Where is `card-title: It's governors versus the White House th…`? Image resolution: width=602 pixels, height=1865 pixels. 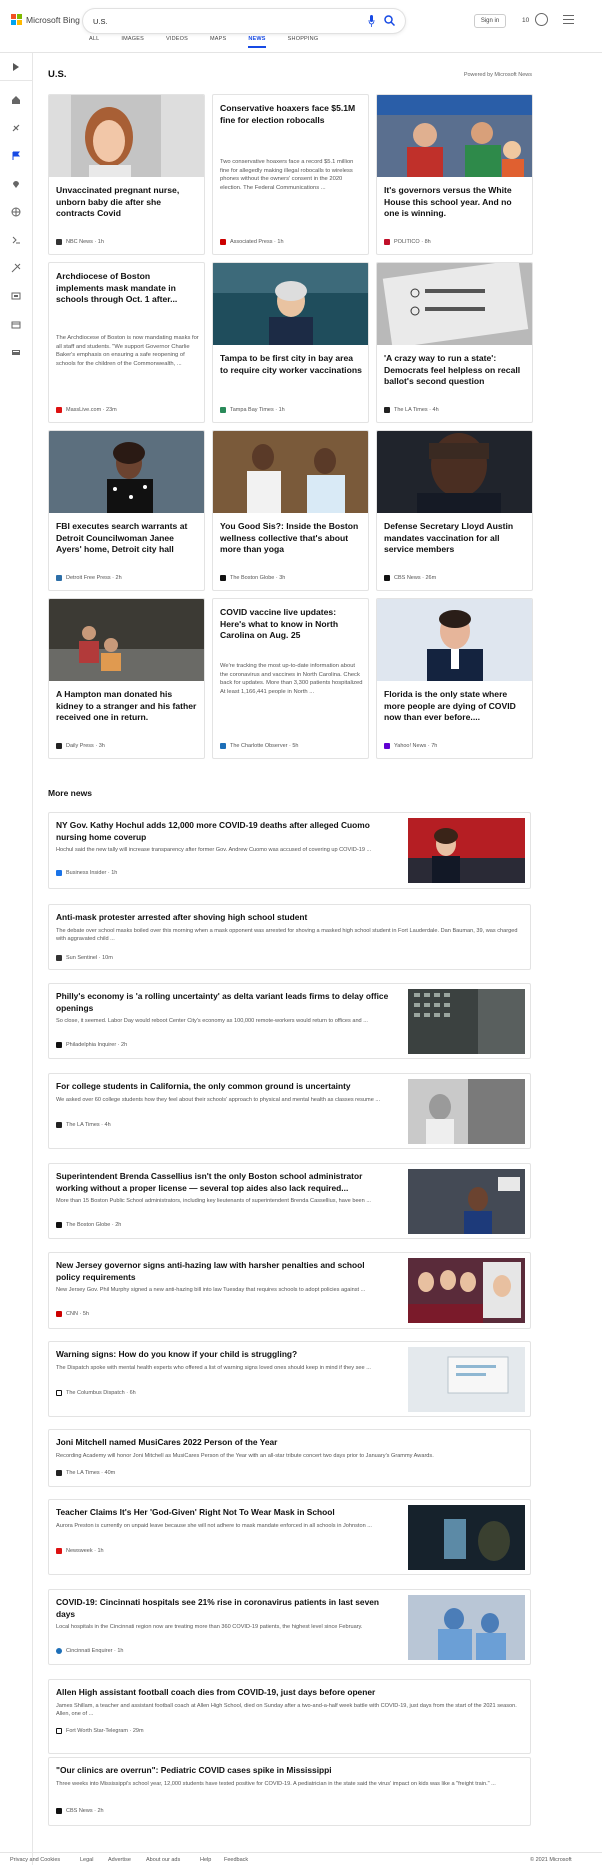 card-title: It's governors versus the White House th… is located at coordinates (455, 202).